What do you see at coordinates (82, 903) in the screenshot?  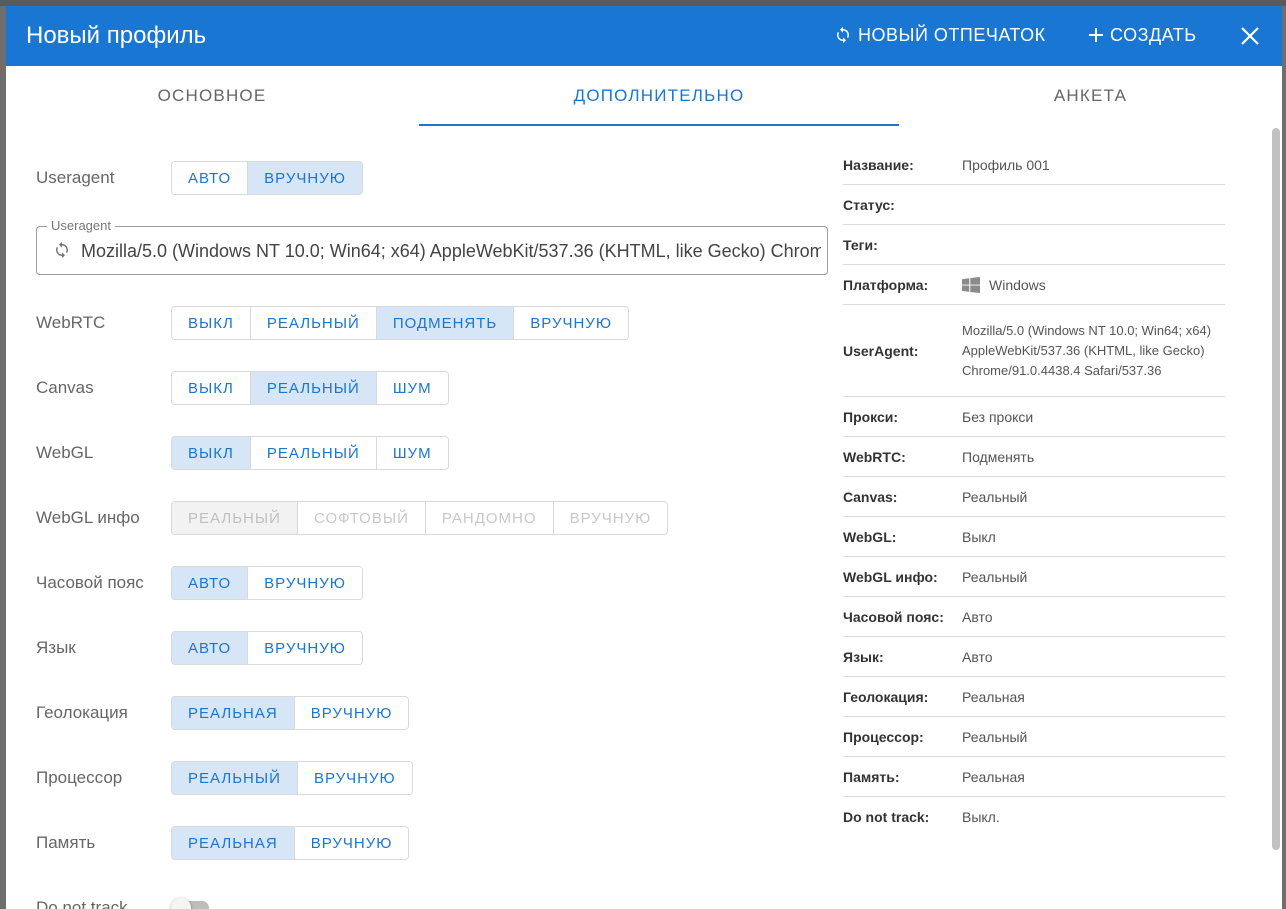 I see `do-not-track-label: Do not track` at bounding box center [82, 903].